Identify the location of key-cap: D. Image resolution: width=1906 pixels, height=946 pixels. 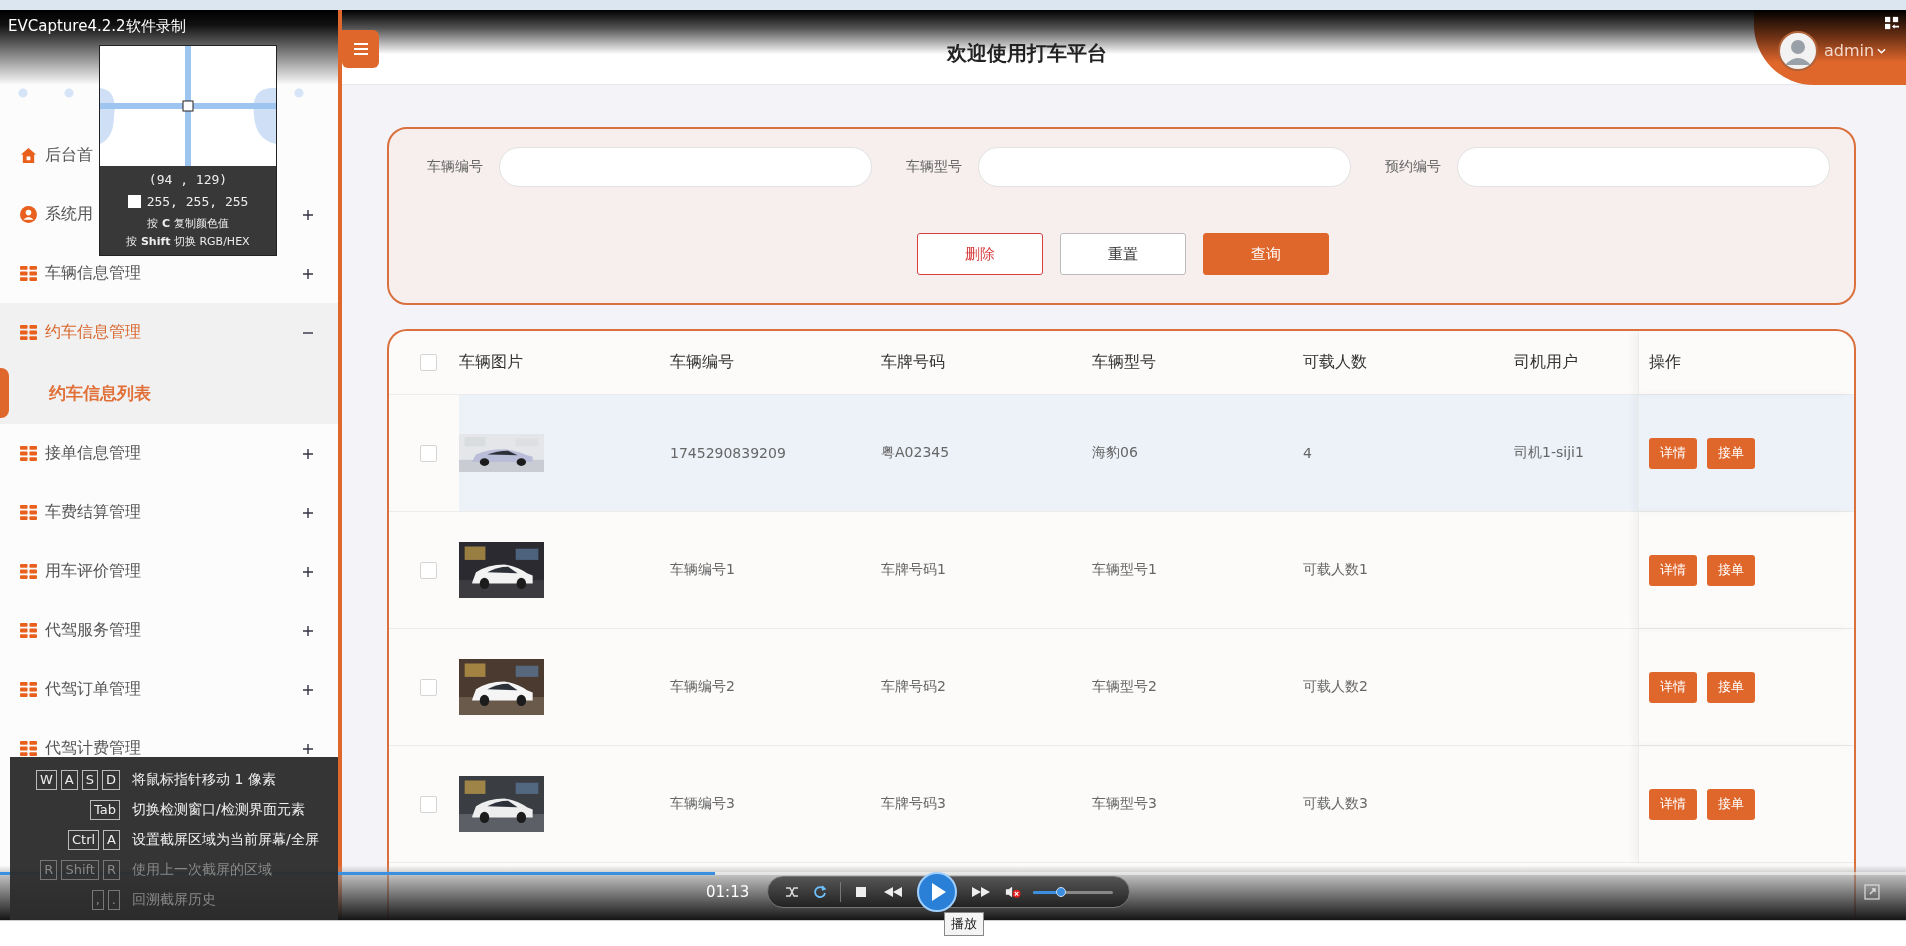
(111, 780).